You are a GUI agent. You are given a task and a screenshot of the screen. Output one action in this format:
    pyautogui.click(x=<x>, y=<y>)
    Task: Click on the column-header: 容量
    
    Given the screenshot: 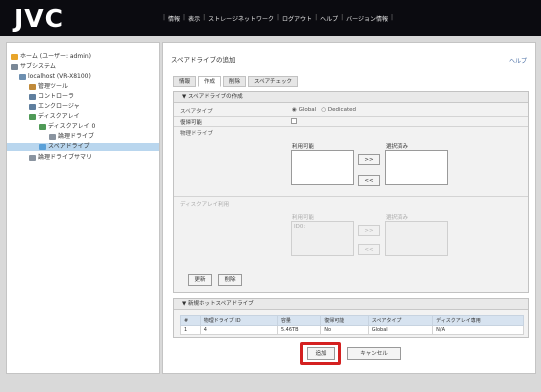 What is the action you would take?
    pyautogui.click(x=299, y=320)
    